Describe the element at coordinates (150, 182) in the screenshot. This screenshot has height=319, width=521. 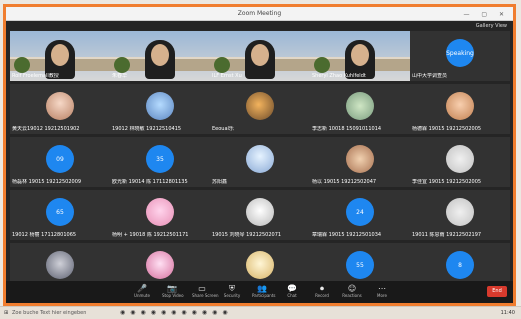
I see `participant-name: 欧光新 19014 陈 17112801135` at that location.